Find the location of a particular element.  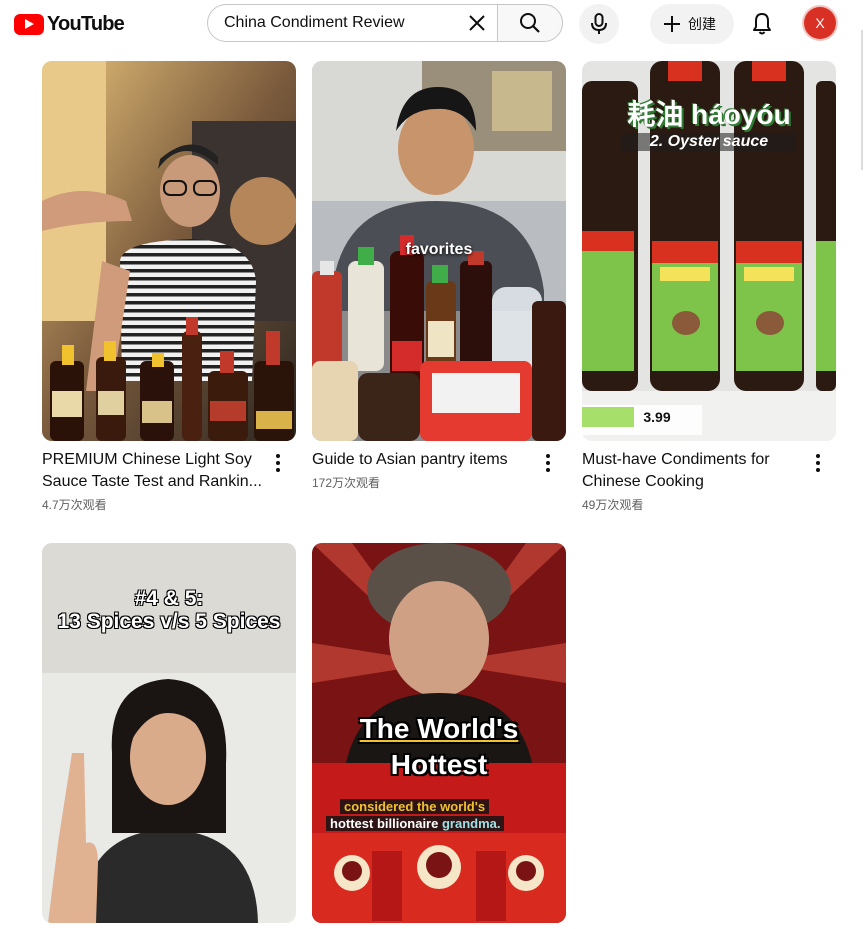

youtube-logo: YouTube is located at coordinates (72, 24).